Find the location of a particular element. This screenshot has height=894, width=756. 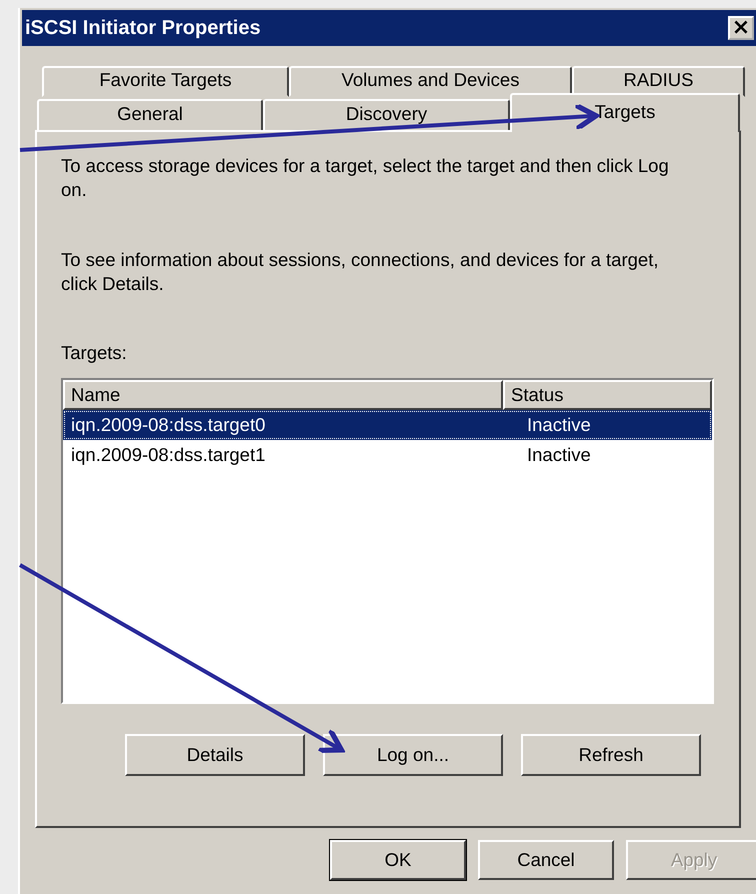

close-button: × is located at coordinates (741, 28).